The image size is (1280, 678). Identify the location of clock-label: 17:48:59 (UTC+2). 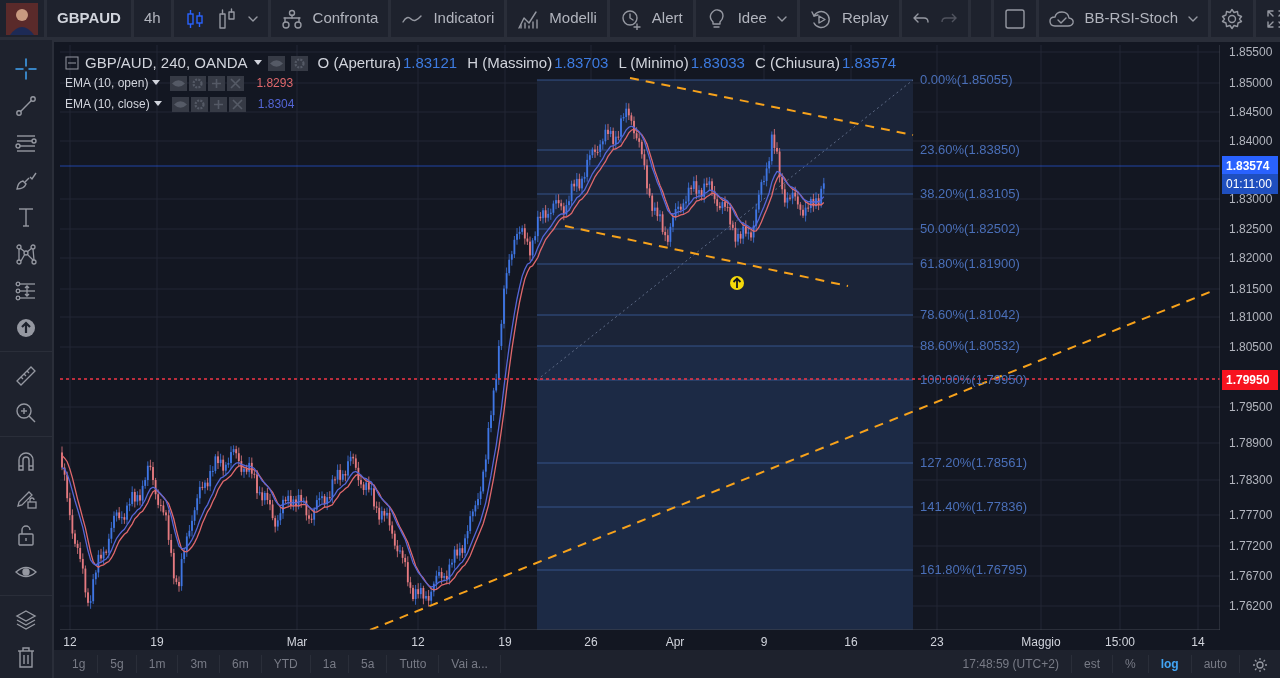
(1010, 664).